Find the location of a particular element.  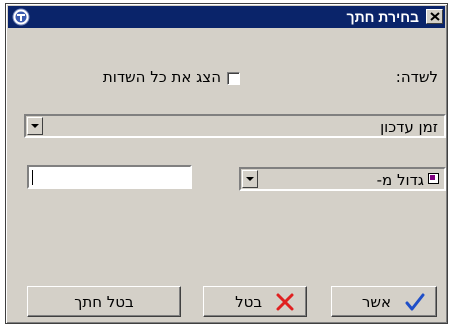

field-select-value: זמן עדכון is located at coordinates (409, 127).